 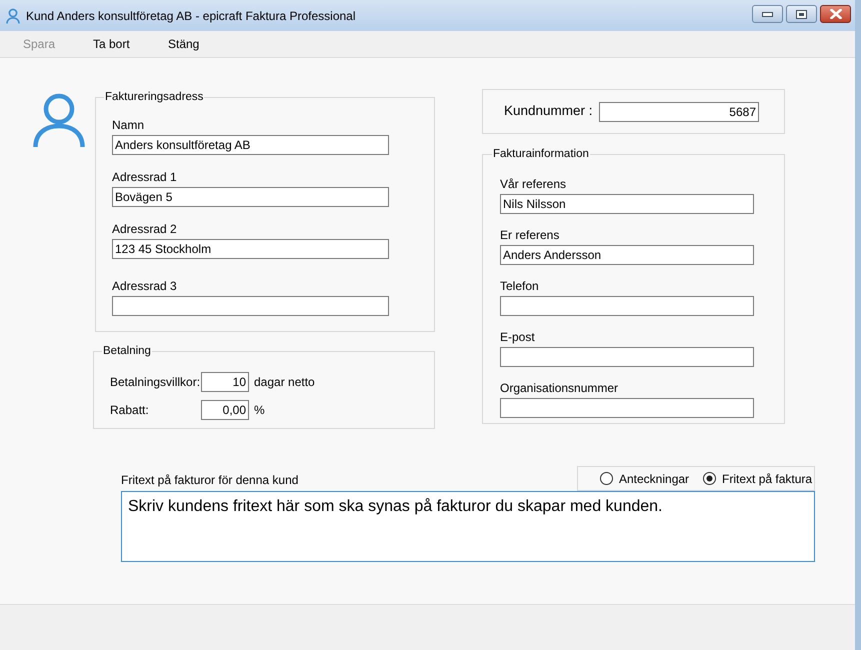 What do you see at coordinates (645, 479) in the screenshot?
I see `radio-option: Anteckningar` at bounding box center [645, 479].